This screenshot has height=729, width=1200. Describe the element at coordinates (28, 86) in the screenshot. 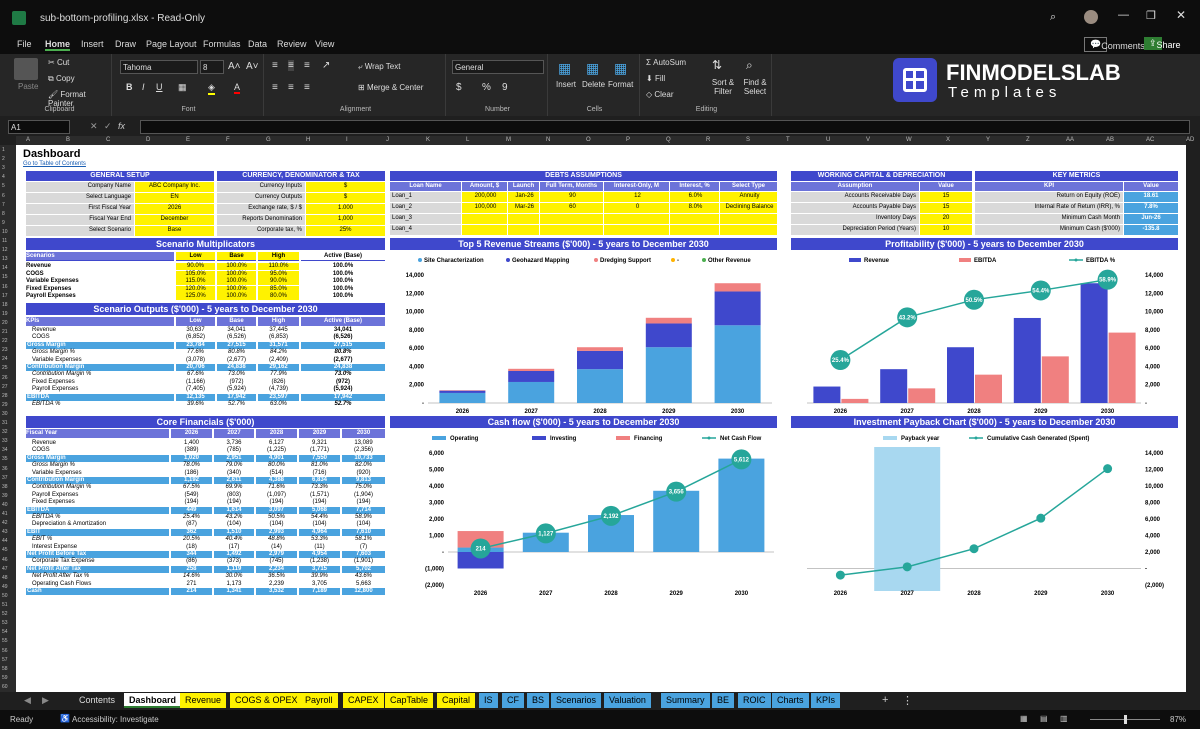

I see `paste-button: Paste` at that location.